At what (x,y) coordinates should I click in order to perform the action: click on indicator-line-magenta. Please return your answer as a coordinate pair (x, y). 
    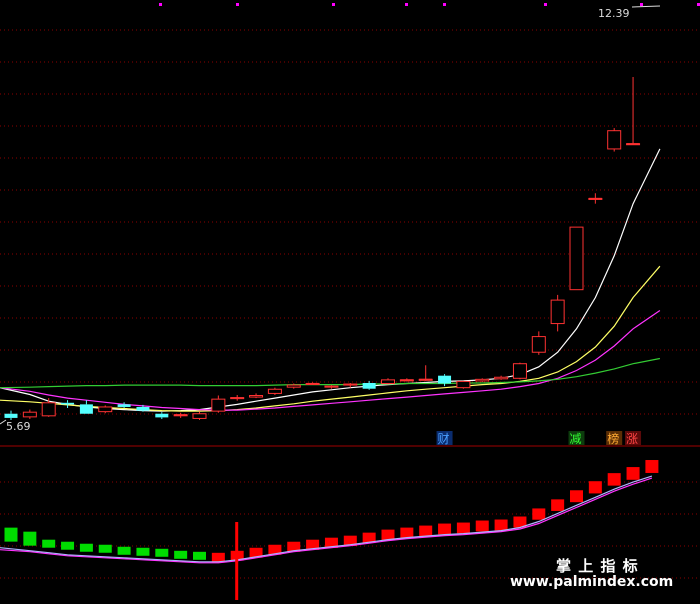
    Looking at the image, I should click on (326, 520).